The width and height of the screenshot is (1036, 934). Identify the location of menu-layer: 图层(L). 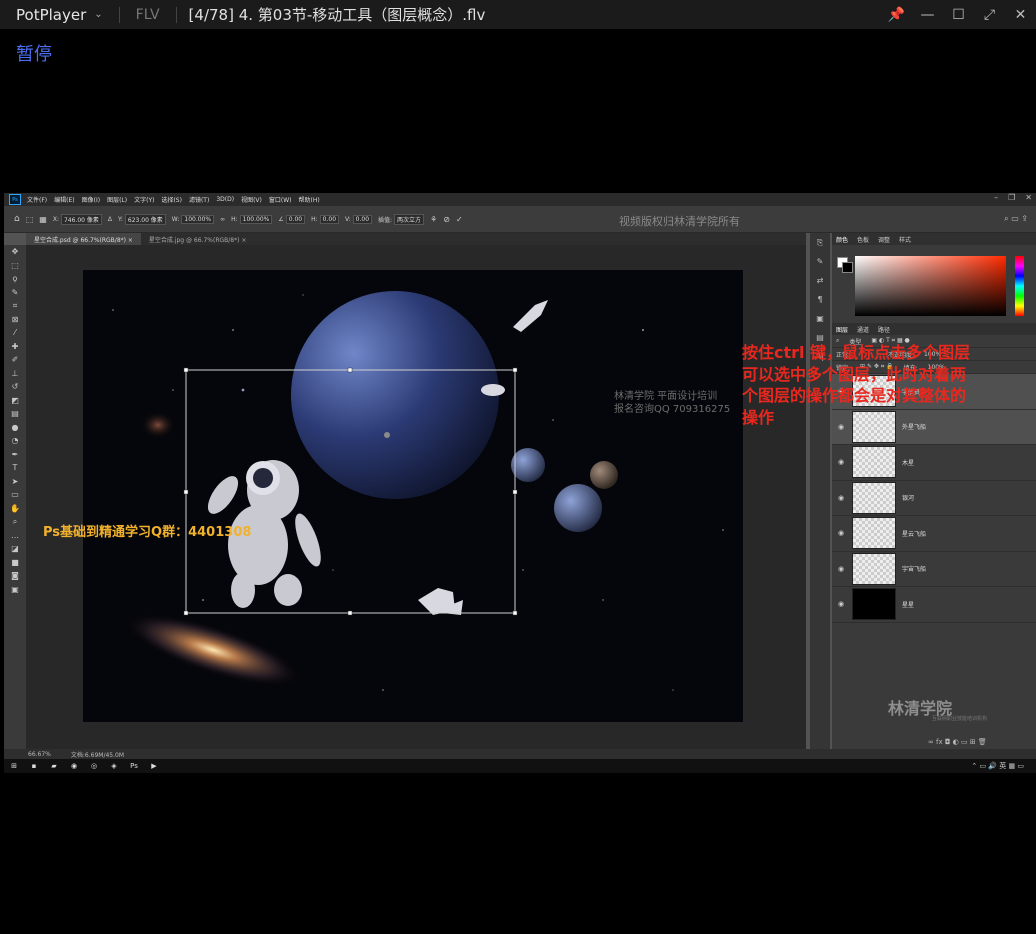
(117, 199).